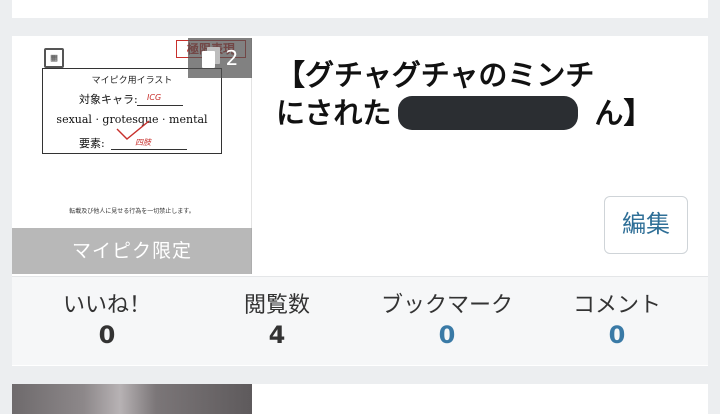  Describe the element at coordinates (160, 105) in the screenshot. I see `sheet-character-underline` at that location.